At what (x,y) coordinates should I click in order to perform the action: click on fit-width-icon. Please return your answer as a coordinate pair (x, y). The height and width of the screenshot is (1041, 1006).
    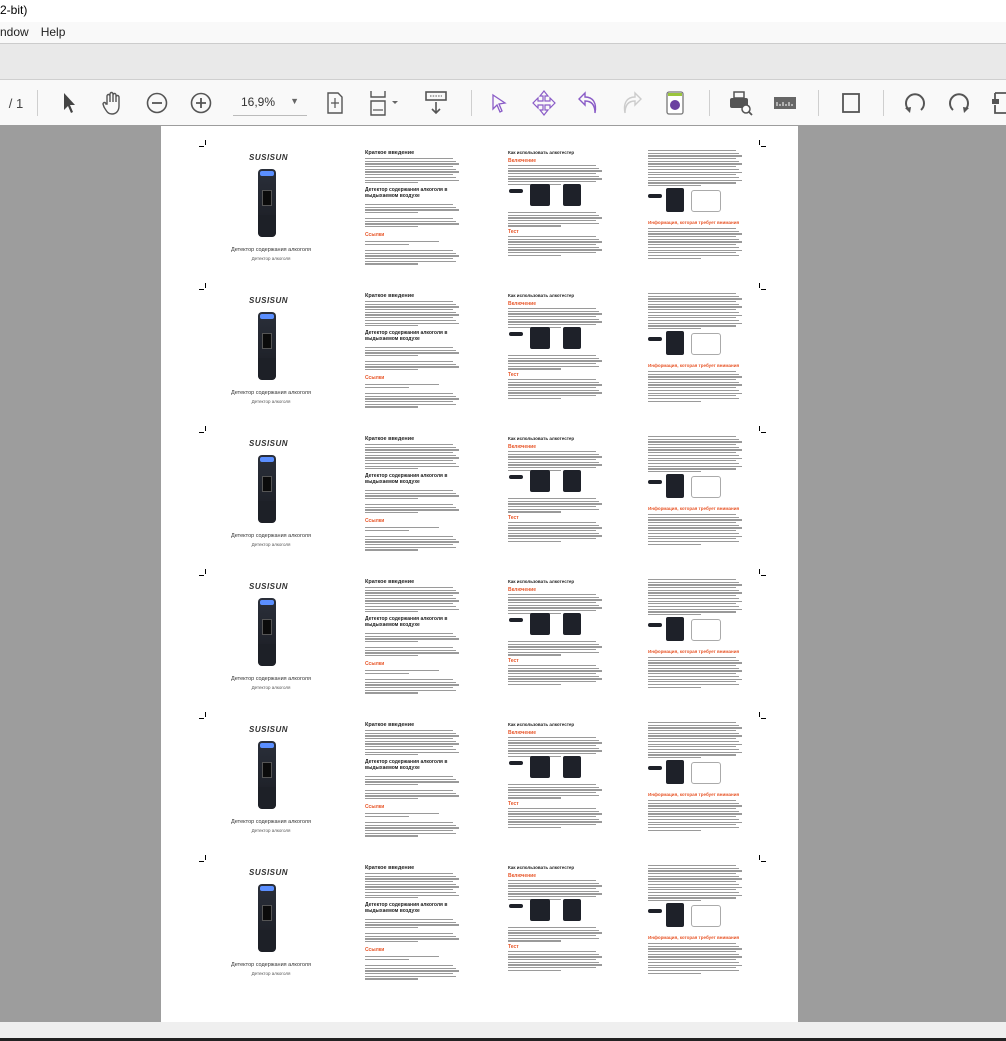
    Looking at the image, I should click on (384, 103).